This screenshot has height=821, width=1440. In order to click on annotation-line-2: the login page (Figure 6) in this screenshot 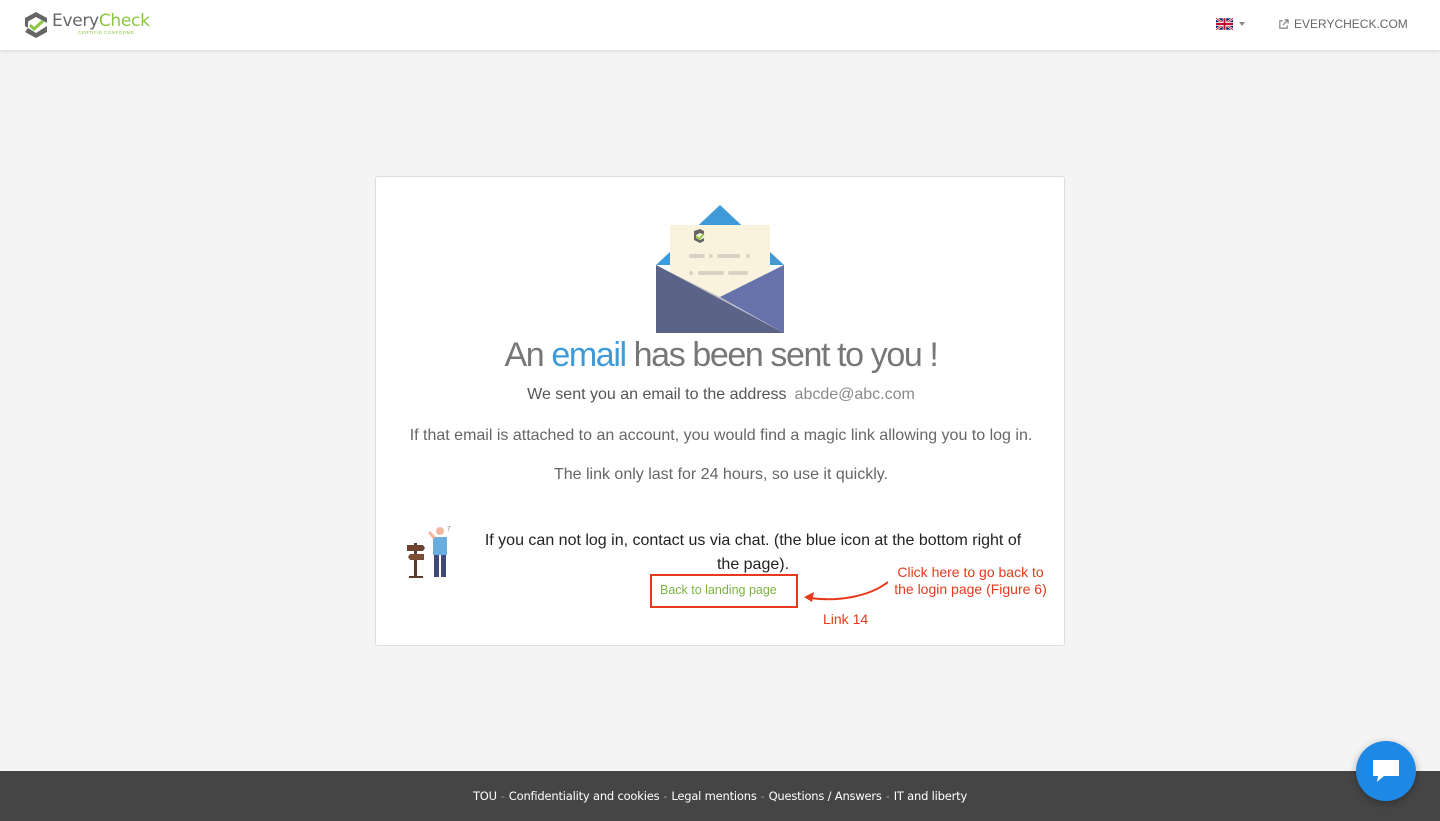, I will do `click(970, 589)`.